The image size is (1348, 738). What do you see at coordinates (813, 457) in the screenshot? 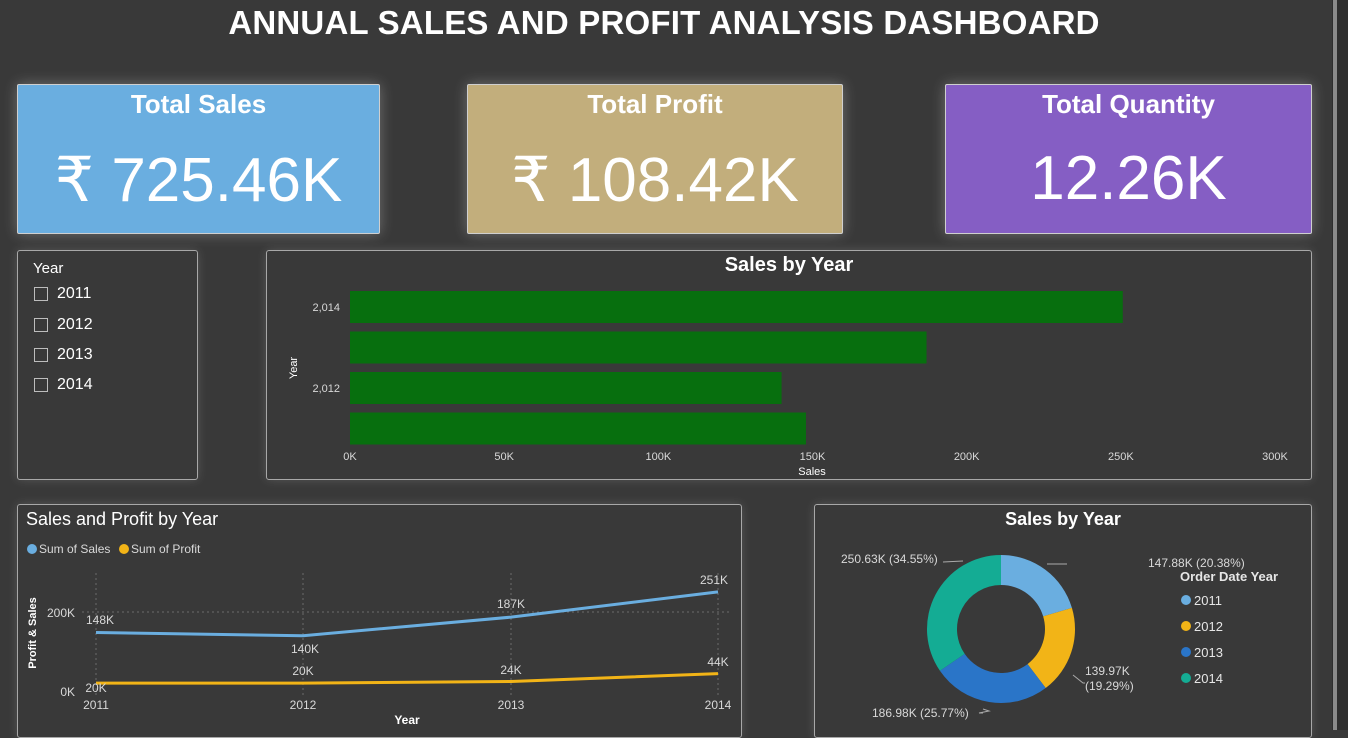
I see `x-tick-label: 150K` at bounding box center [813, 457].